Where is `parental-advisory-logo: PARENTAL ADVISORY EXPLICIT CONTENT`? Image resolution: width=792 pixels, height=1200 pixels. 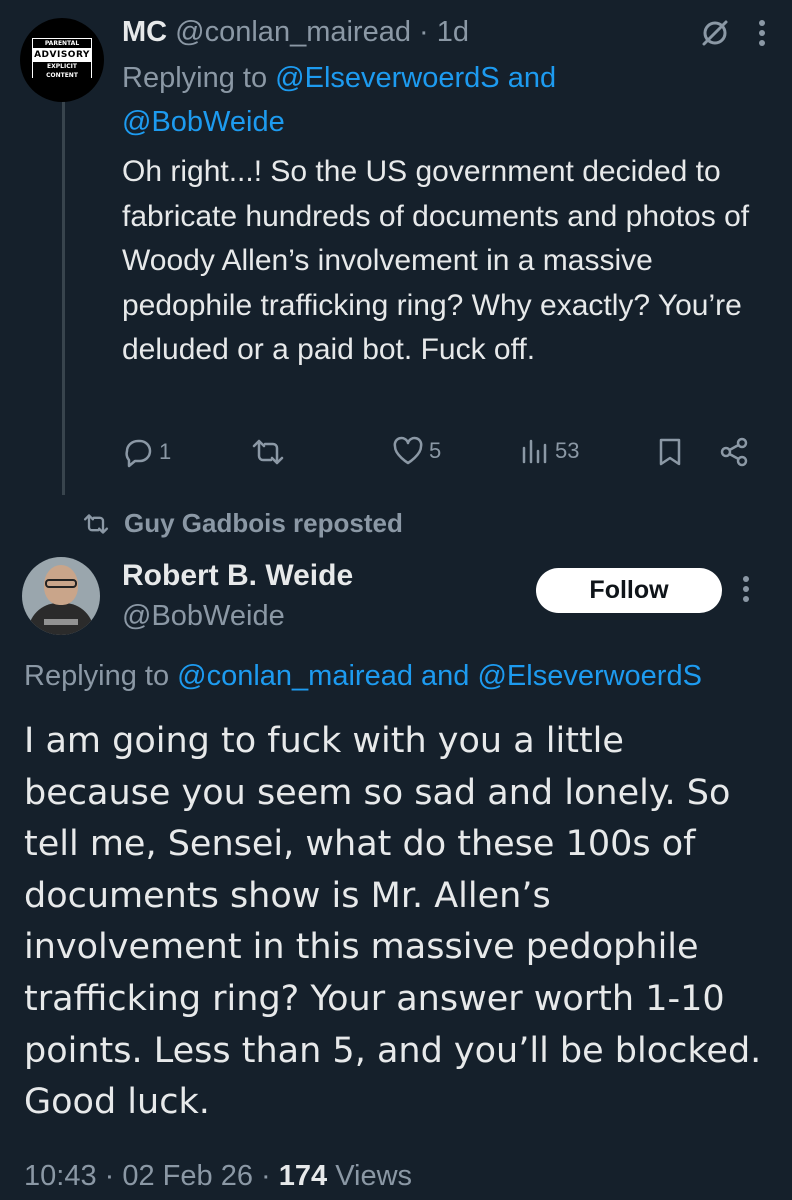
parental-advisory-logo: PARENTAL ADVISORY EXPLICIT CONTENT is located at coordinates (62, 59).